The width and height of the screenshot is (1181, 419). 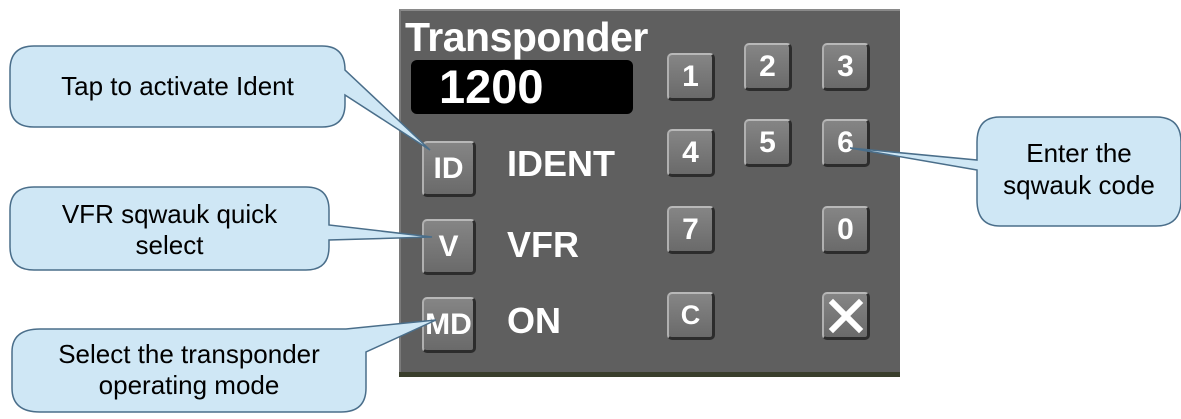 What do you see at coordinates (177, 86) in the screenshot?
I see `callout-ident-text: Tap to activate Ident` at bounding box center [177, 86].